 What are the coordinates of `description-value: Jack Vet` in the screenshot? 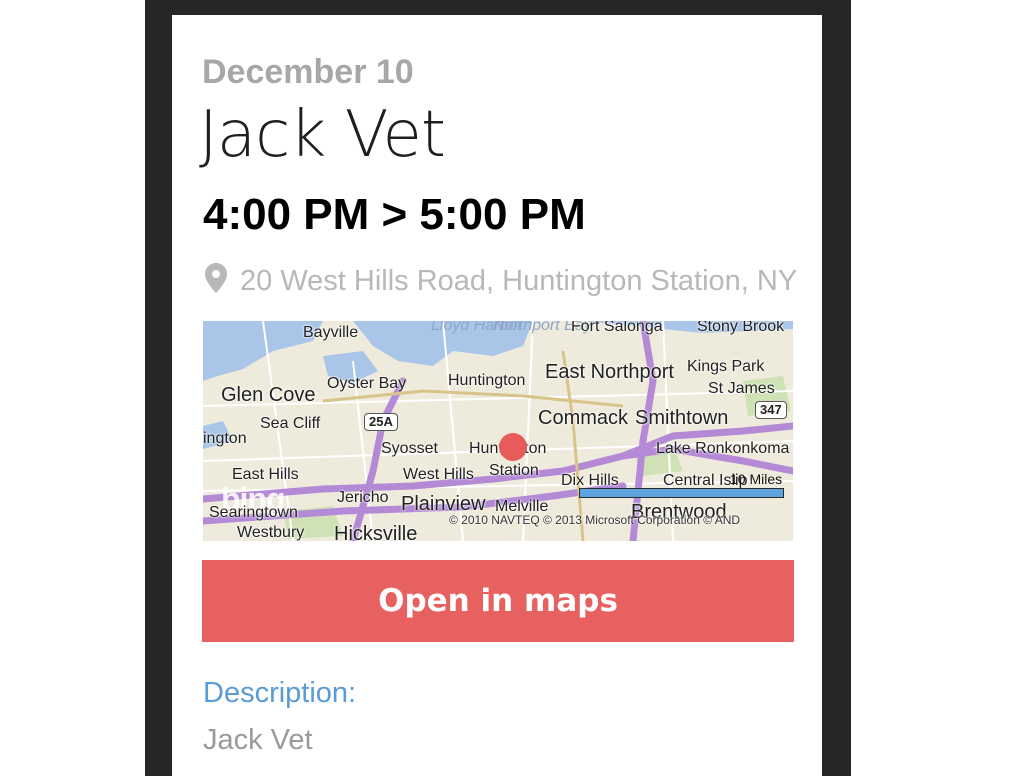 It's located at (258, 740).